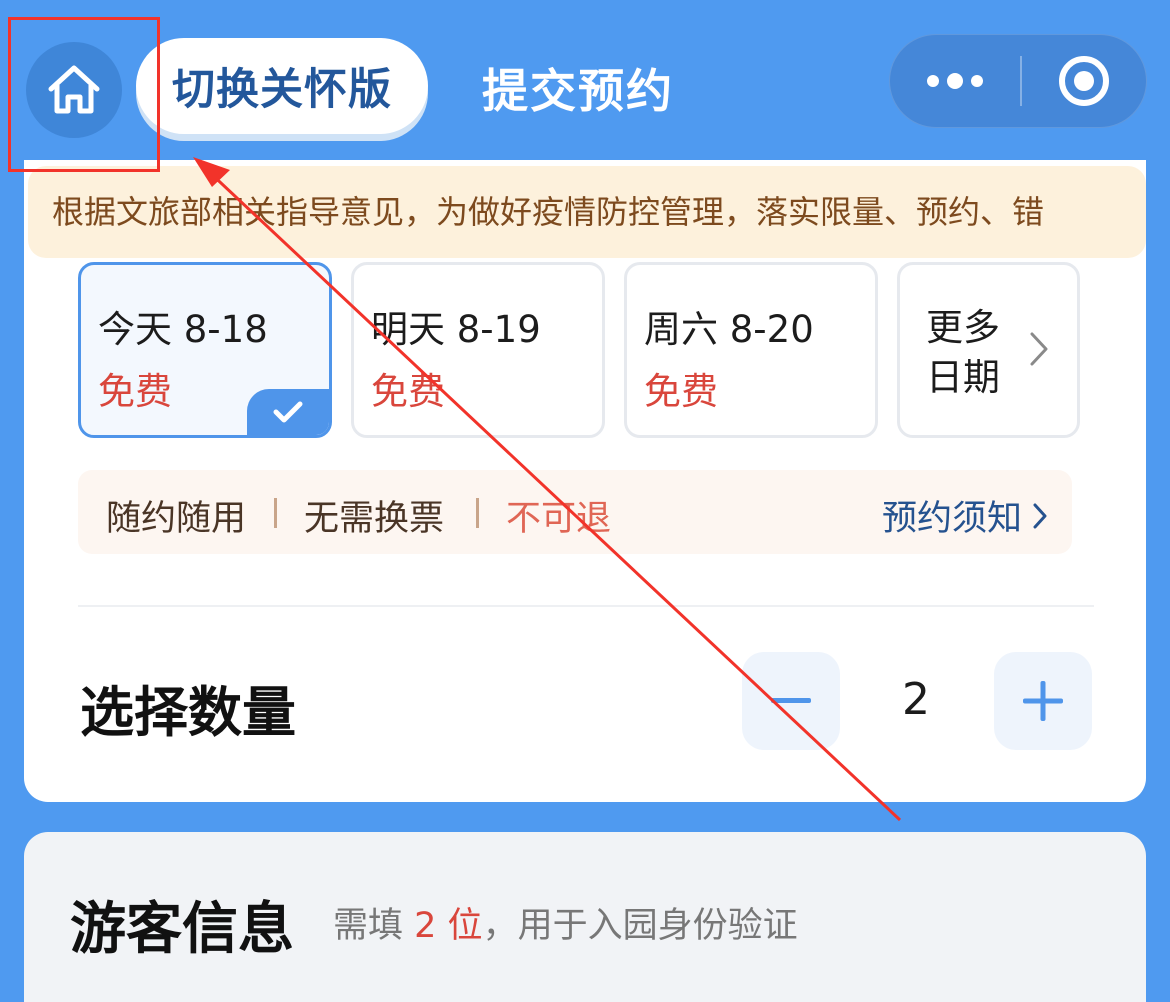  I want to click on date-label: 周六 8-20, so click(729, 329).